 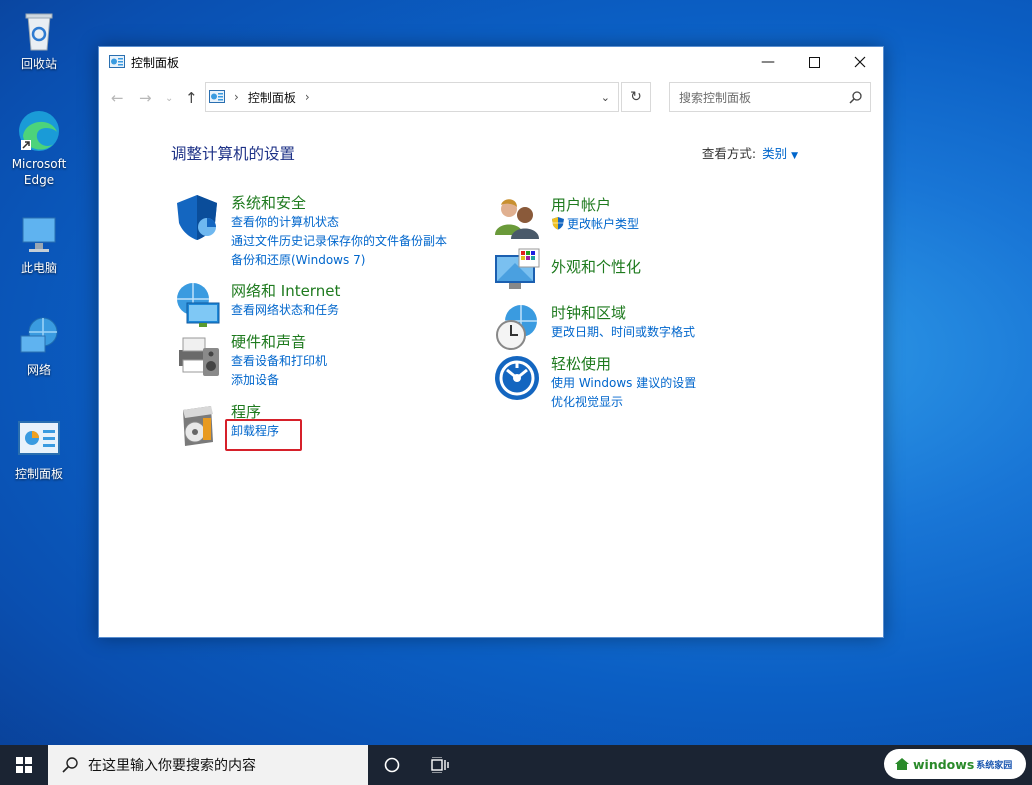 What do you see at coordinates (339, 222) in the screenshot?
I see `category-link: 查看你的计算机状态` at bounding box center [339, 222].